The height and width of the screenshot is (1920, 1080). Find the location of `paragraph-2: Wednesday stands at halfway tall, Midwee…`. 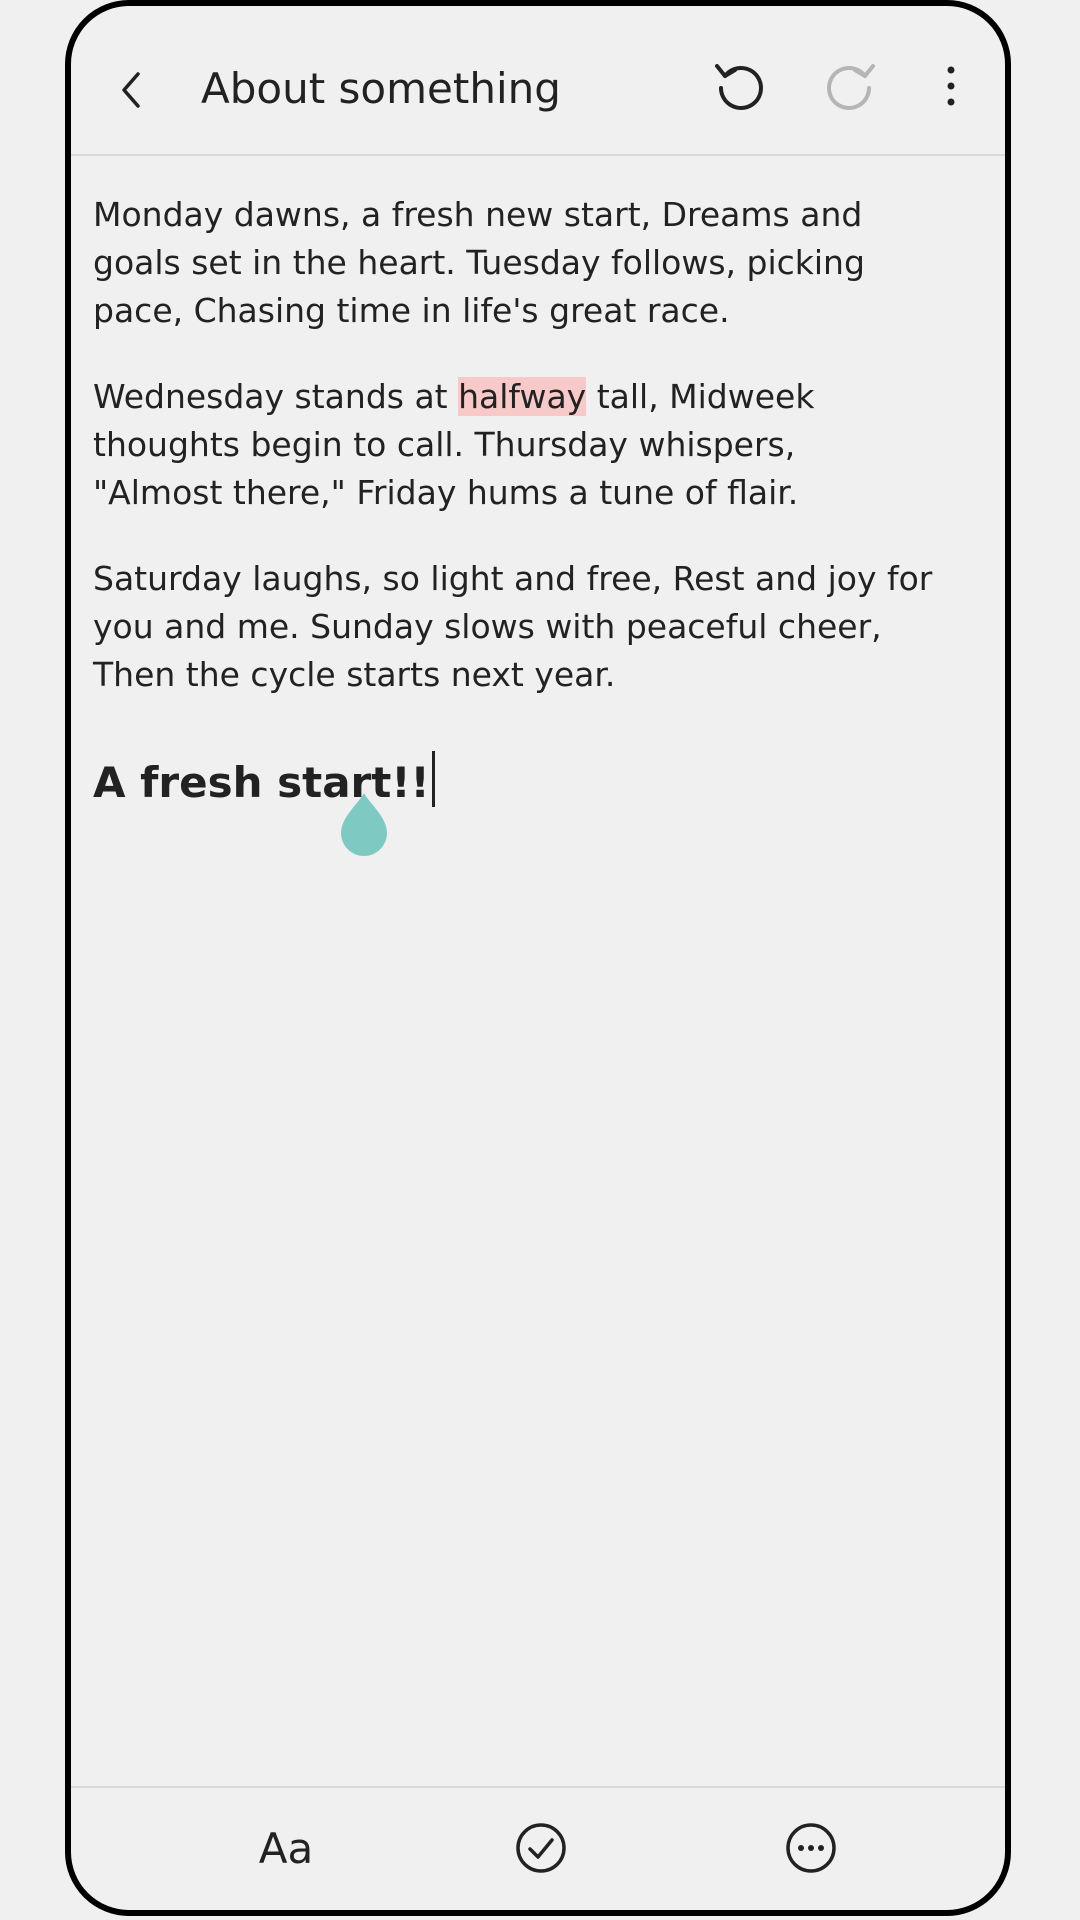

paragraph-2: Wednesday stands at halfway tall, Midwee… is located at coordinates (514, 445).